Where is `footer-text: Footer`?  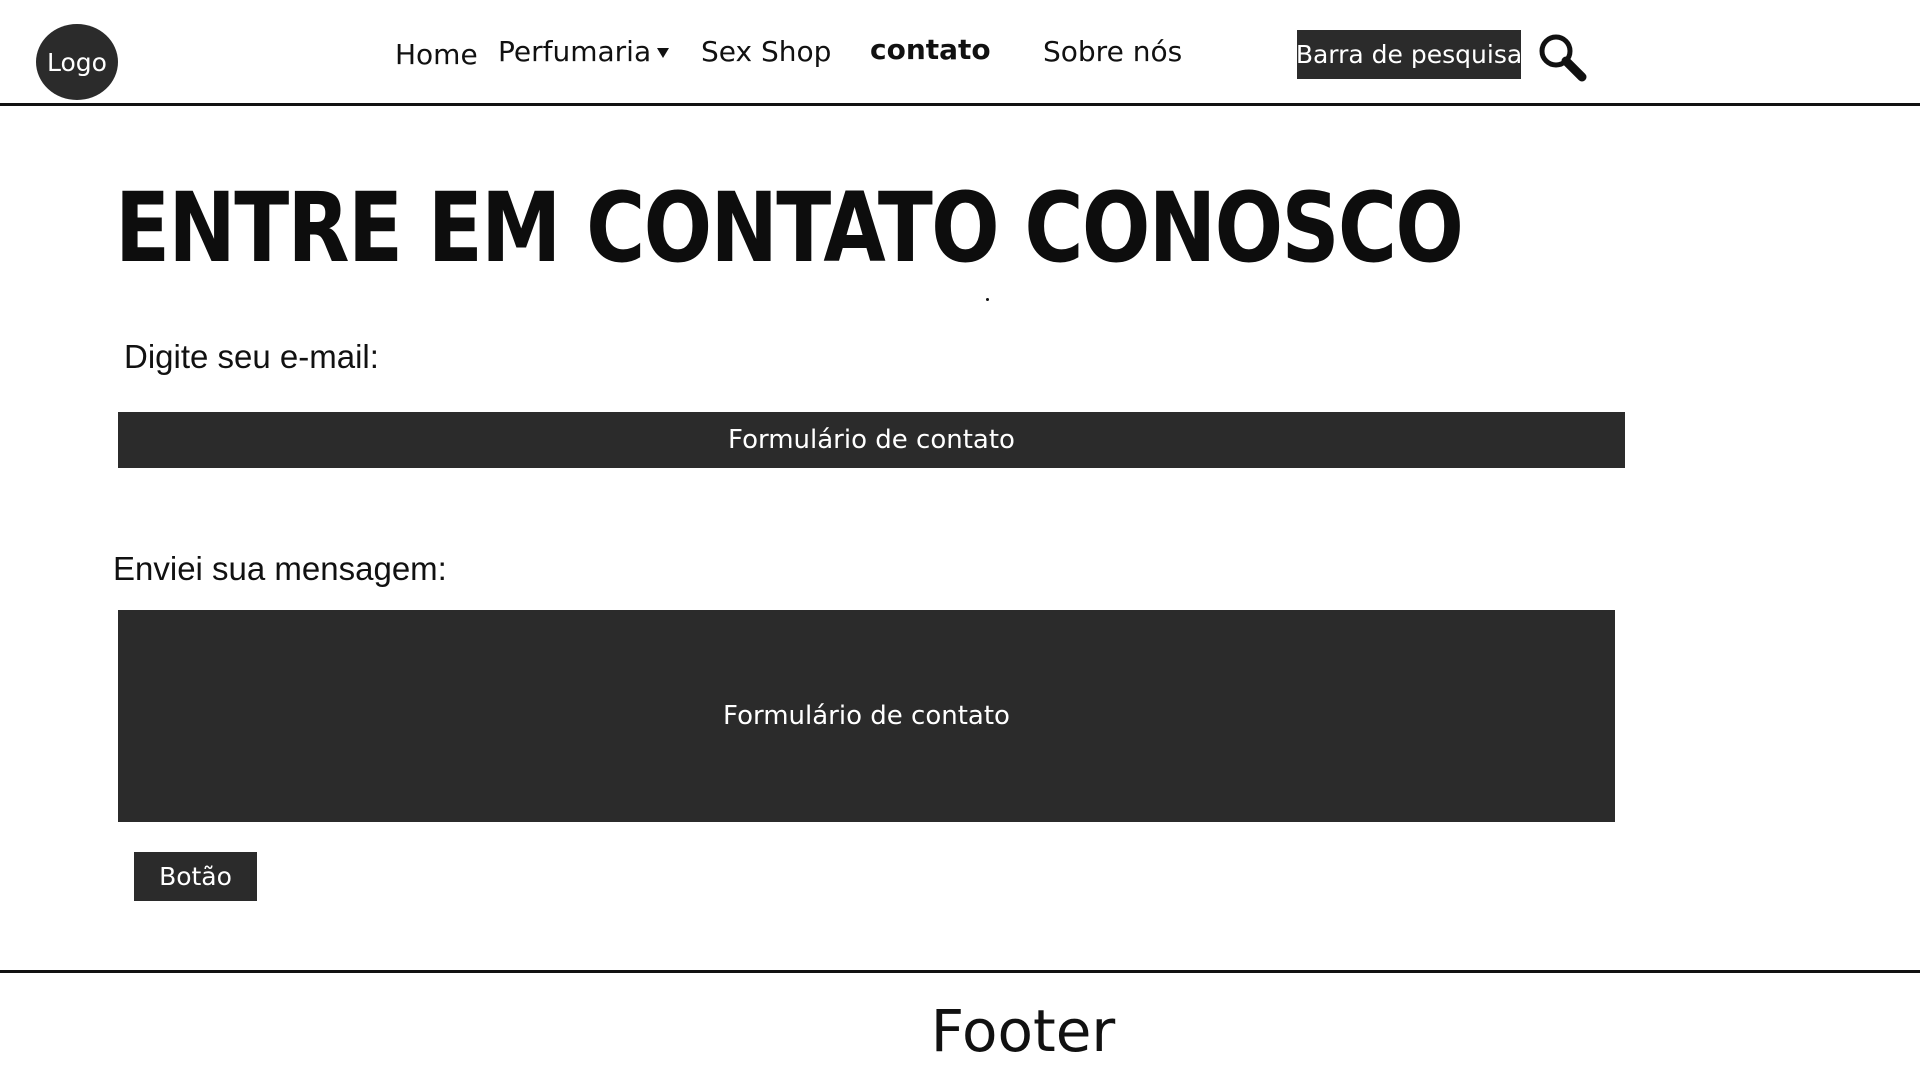 footer-text: Footer is located at coordinates (1023, 1031).